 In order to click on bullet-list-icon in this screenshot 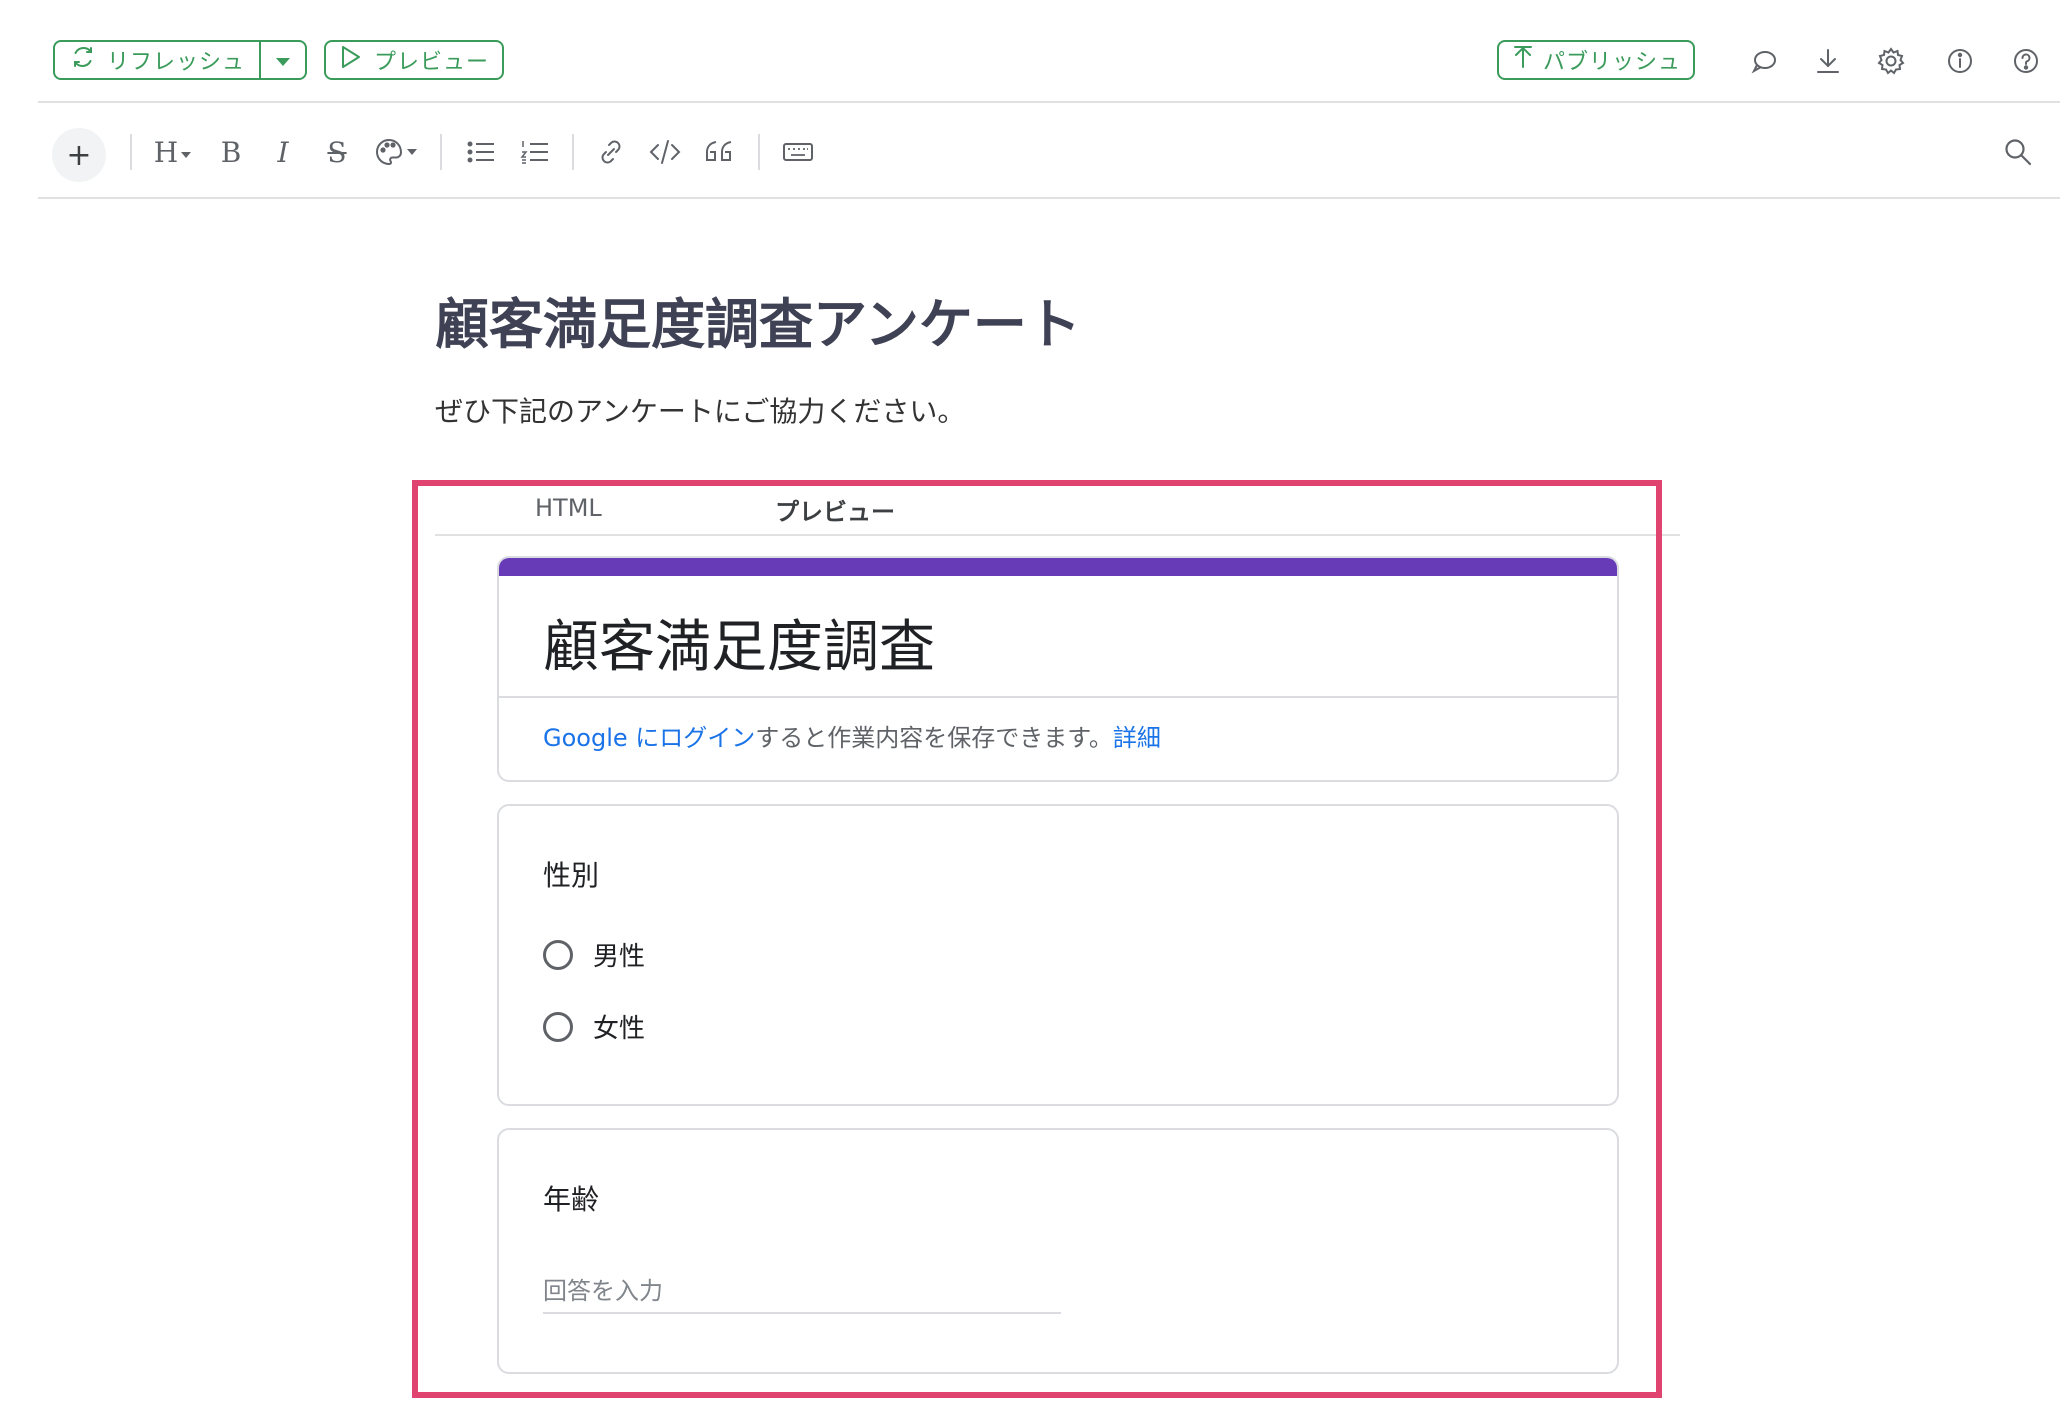, I will do `click(480, 152)`.